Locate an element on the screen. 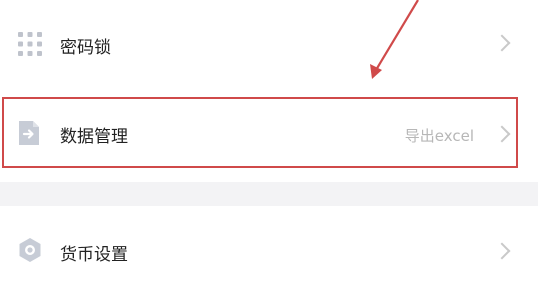 This screenshot has width=538, height=281. keypad-grid-icon is located at coordinates (30, 46).